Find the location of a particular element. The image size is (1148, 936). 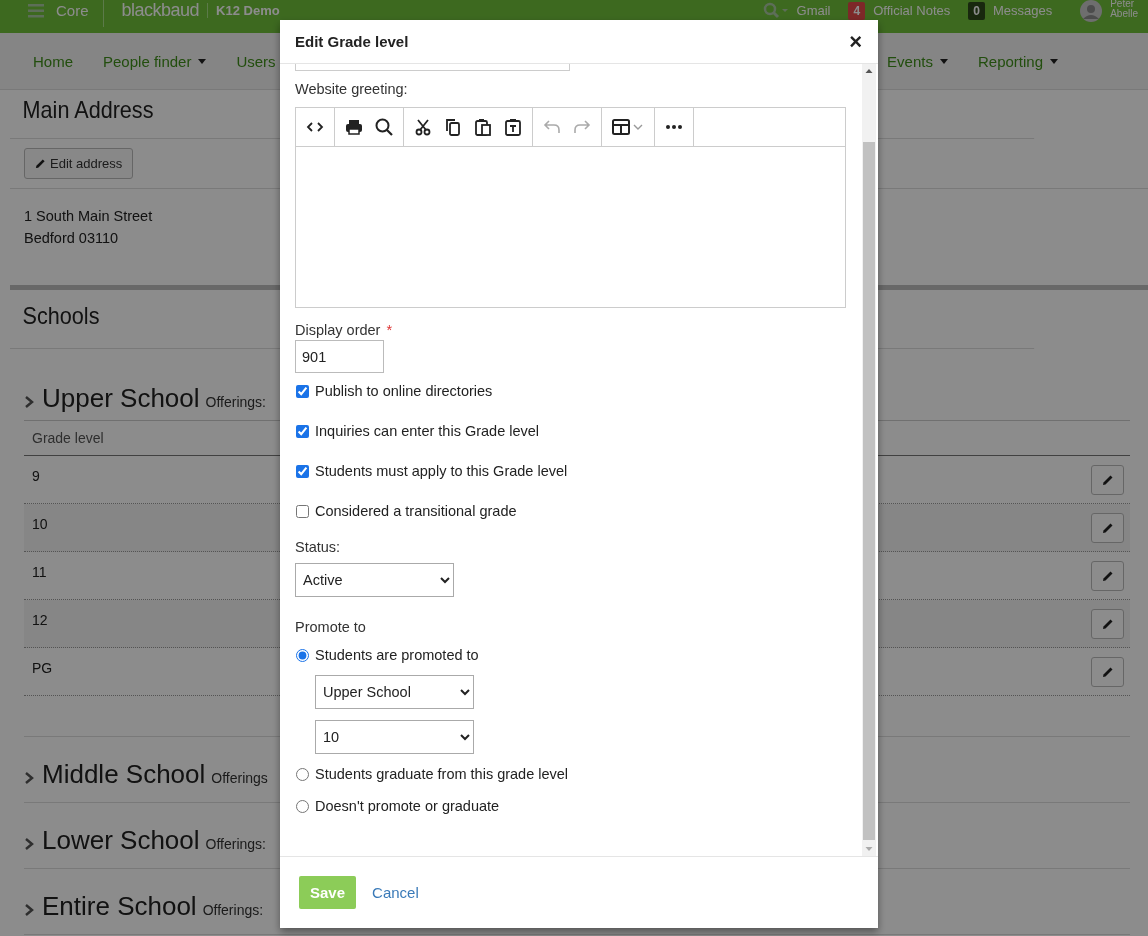

notes-count: 4 is located at coordinates (857, 10).